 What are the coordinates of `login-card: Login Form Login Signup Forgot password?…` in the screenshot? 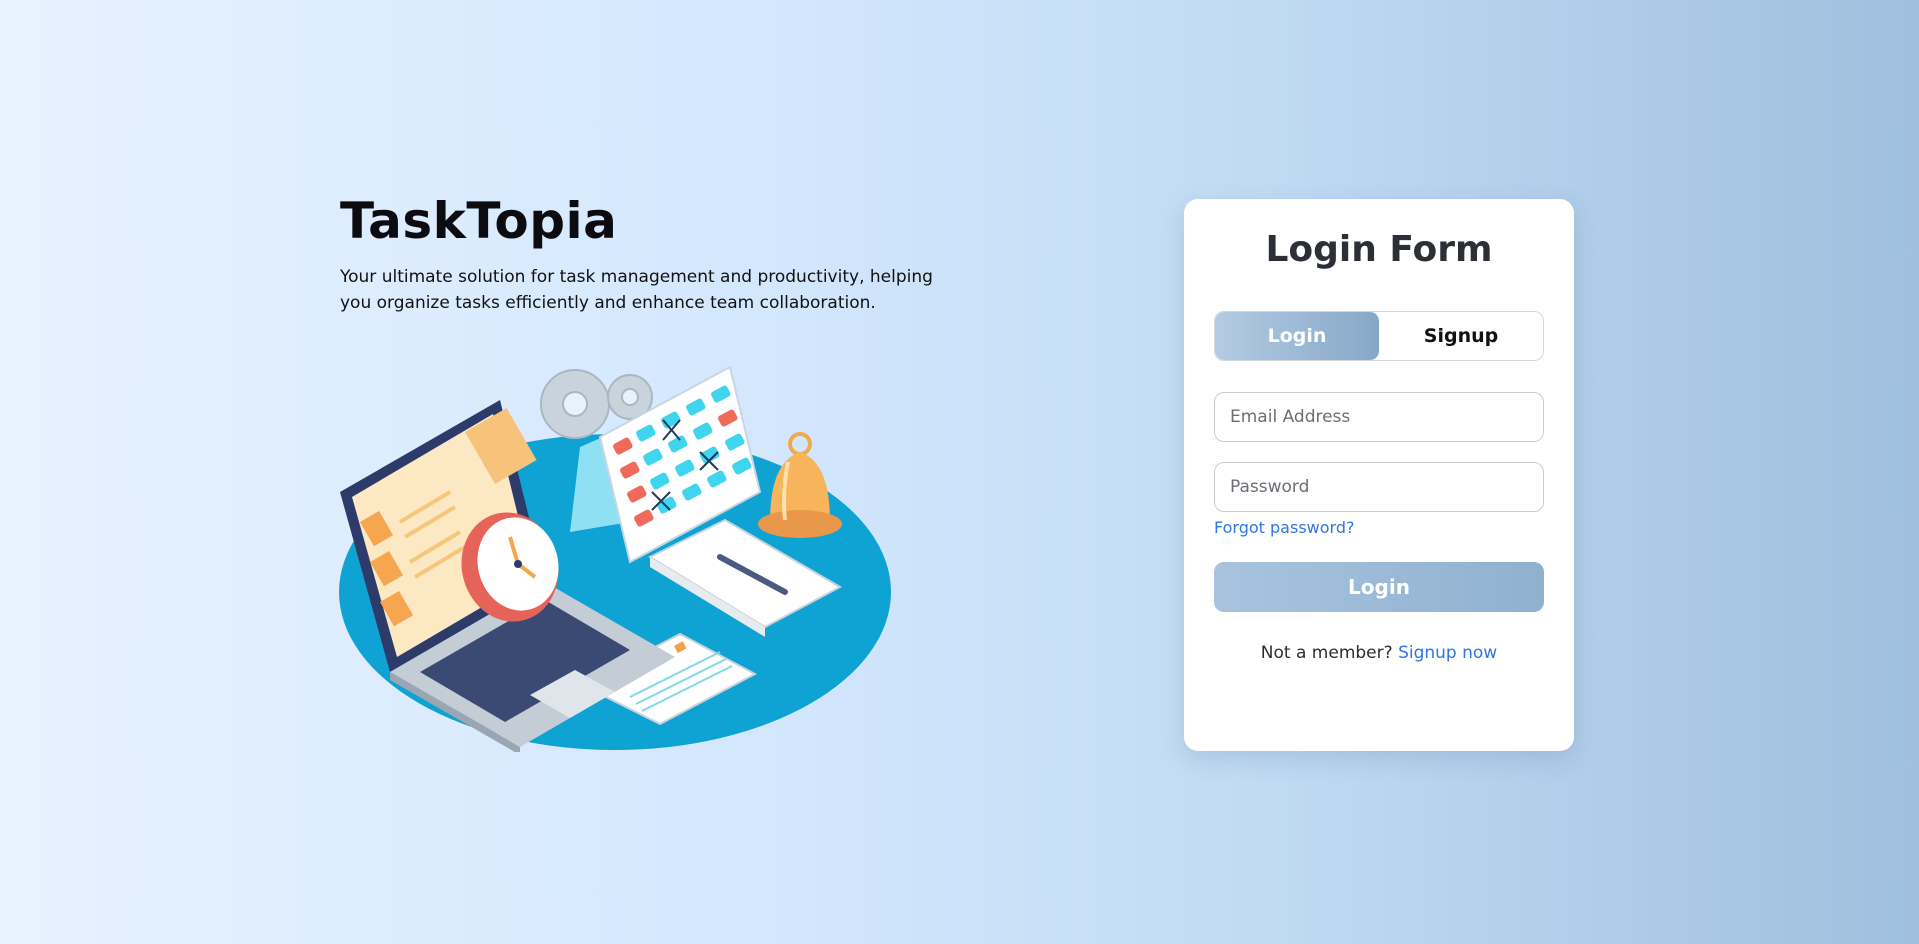 It's located at (1379, 475).